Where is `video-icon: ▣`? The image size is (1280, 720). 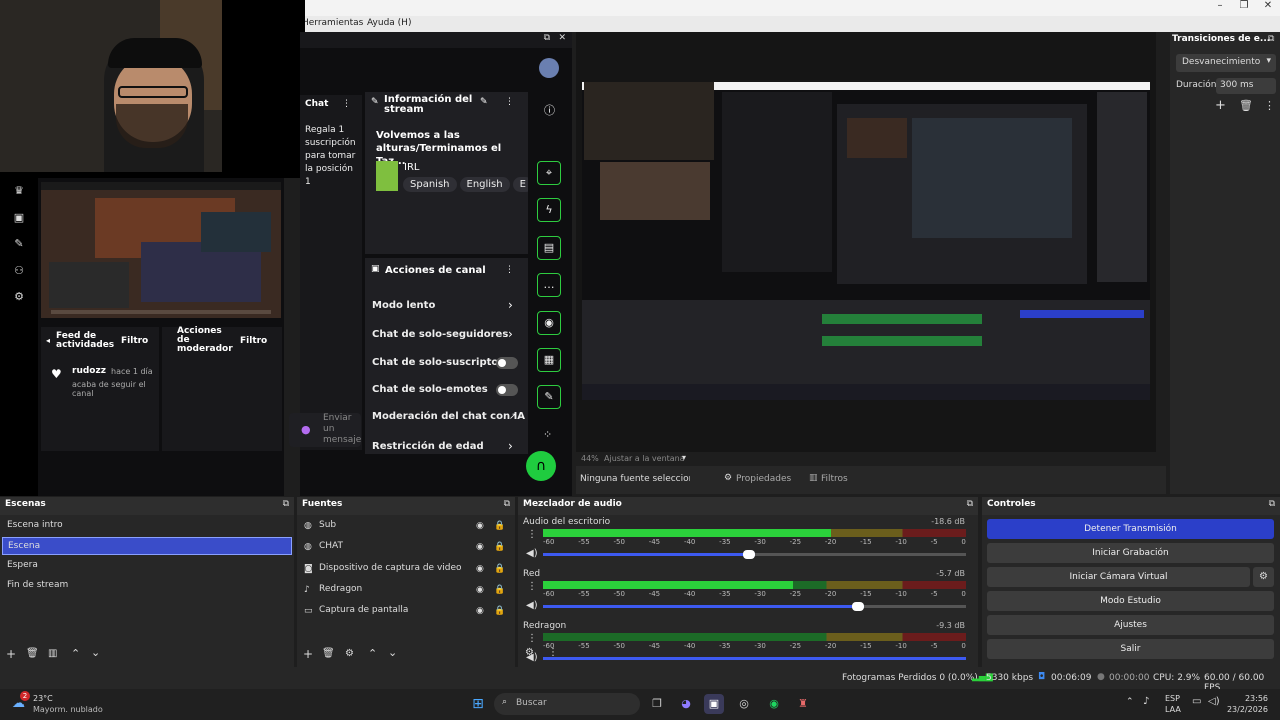
video-icon: ▣ is located at coordinates (19, 218).